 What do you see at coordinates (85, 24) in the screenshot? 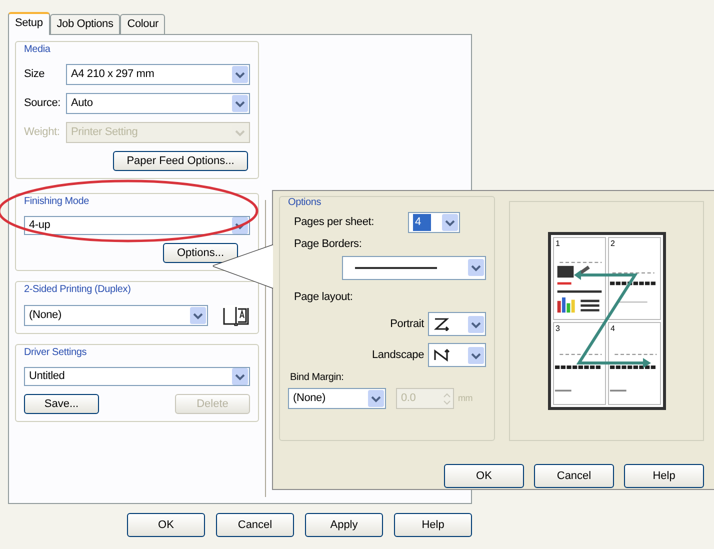
I see `tab: Job Options` at bounding box center [85, 24].